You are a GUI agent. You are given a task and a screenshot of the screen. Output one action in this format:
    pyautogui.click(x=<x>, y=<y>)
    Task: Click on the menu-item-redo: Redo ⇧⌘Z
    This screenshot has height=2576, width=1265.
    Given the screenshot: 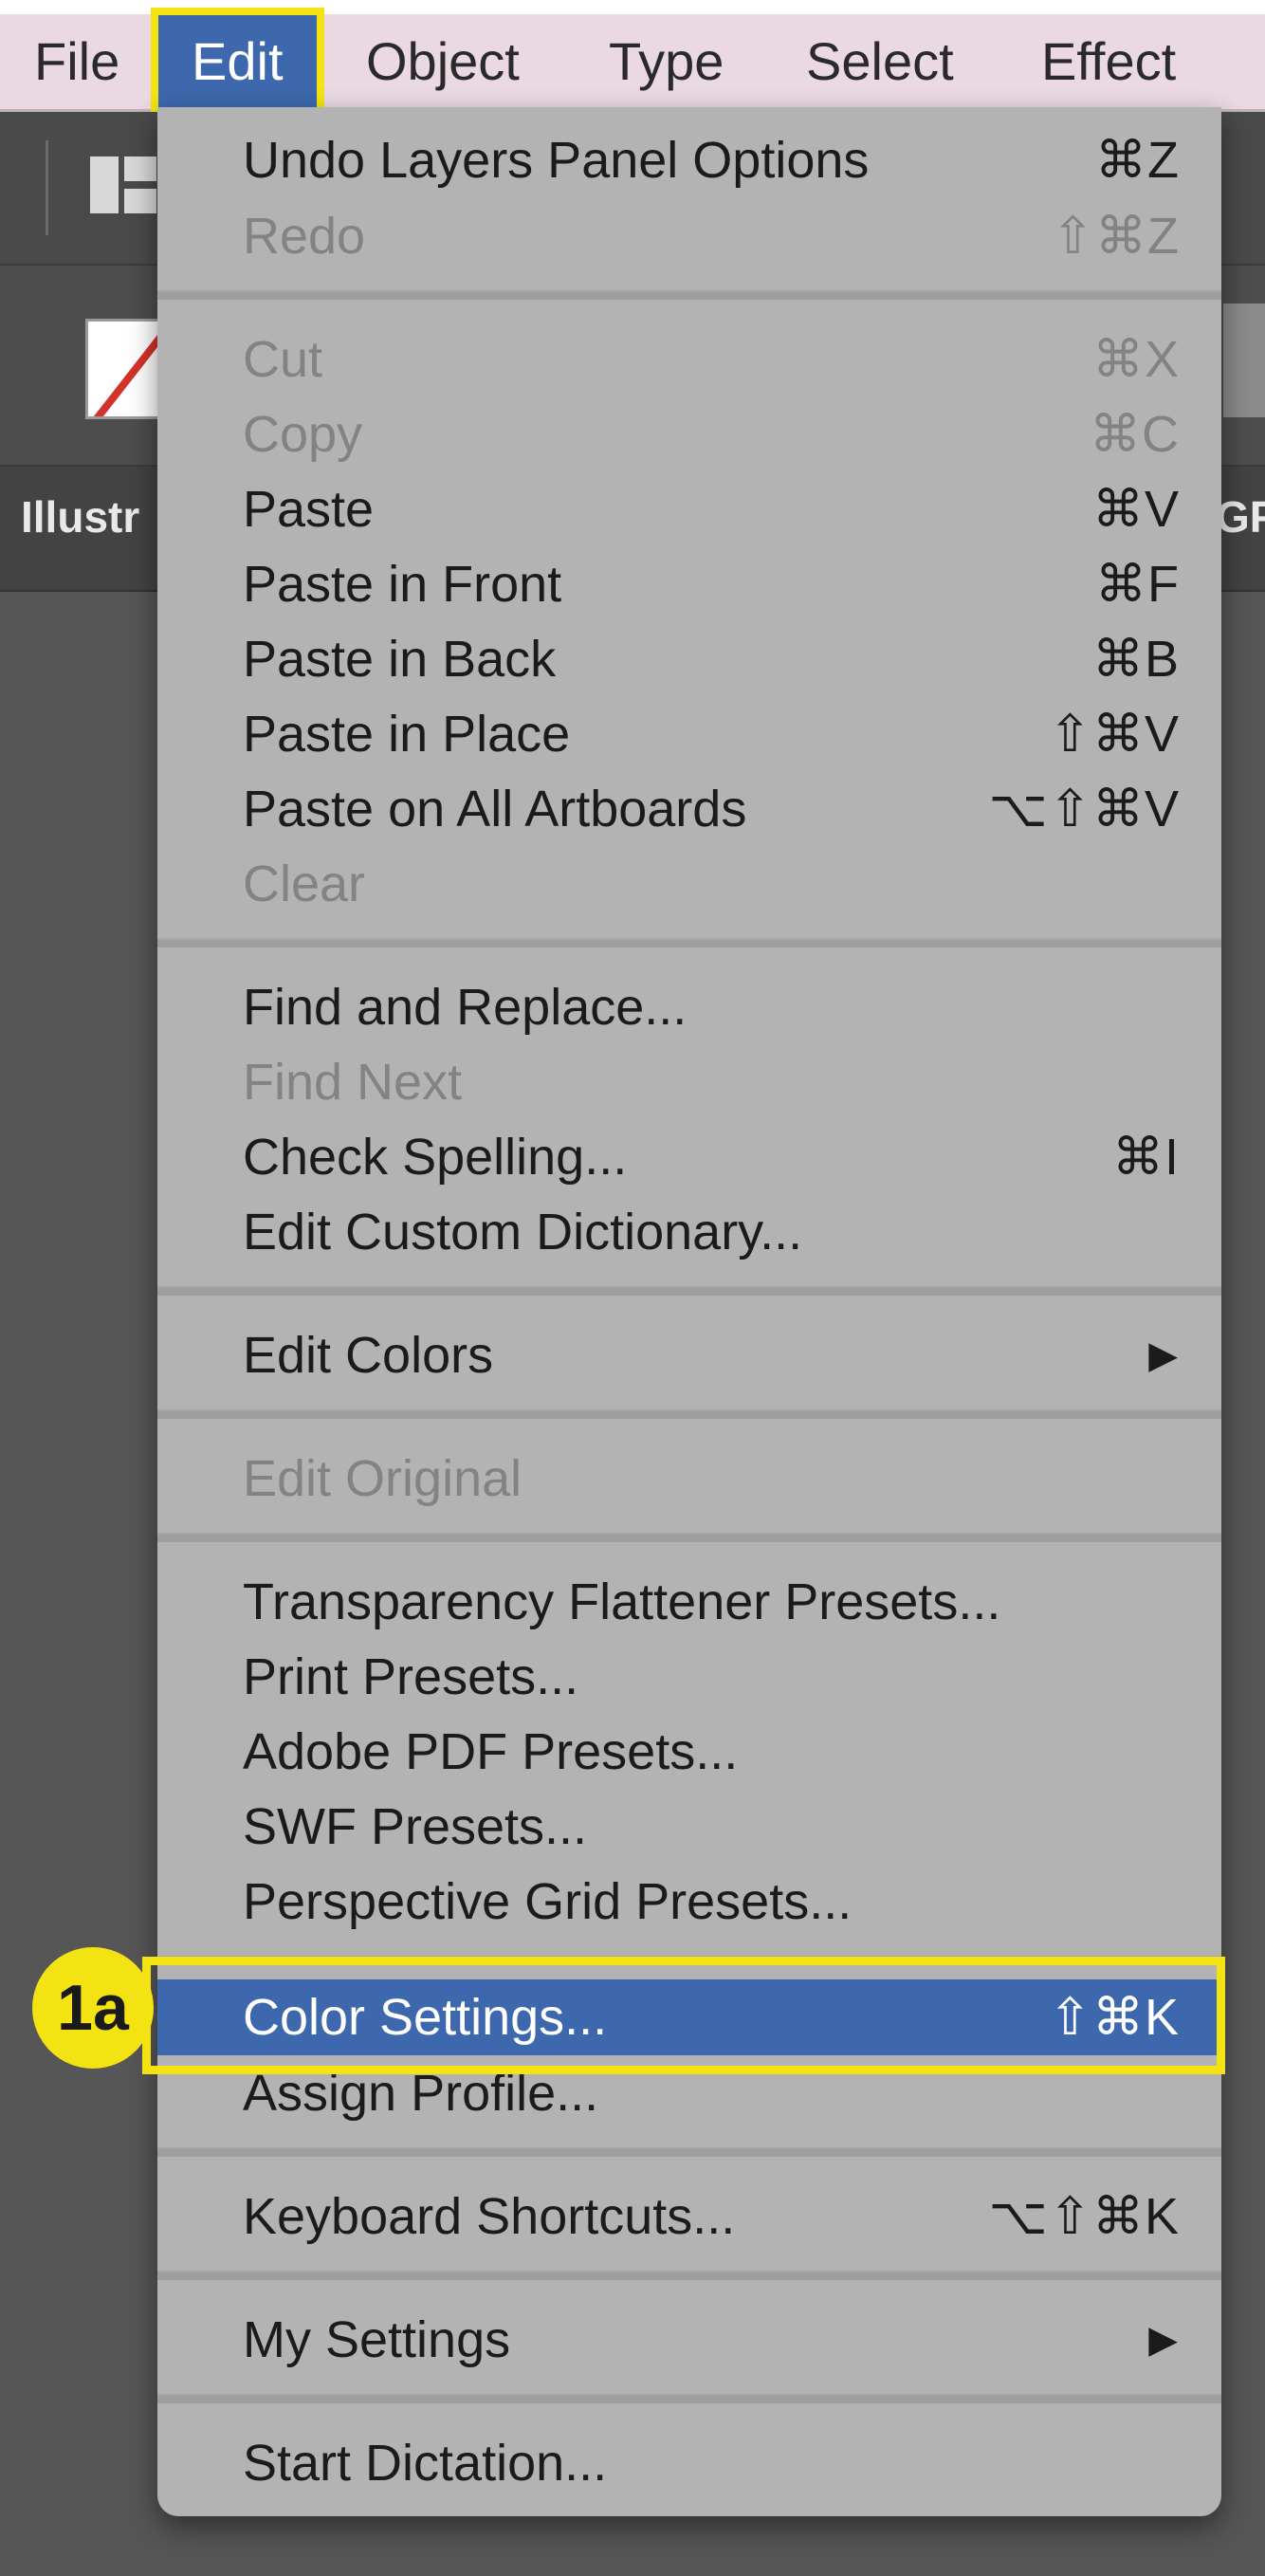 What is the action you would take?
    pyautogui.click(x=689, y=236)
    